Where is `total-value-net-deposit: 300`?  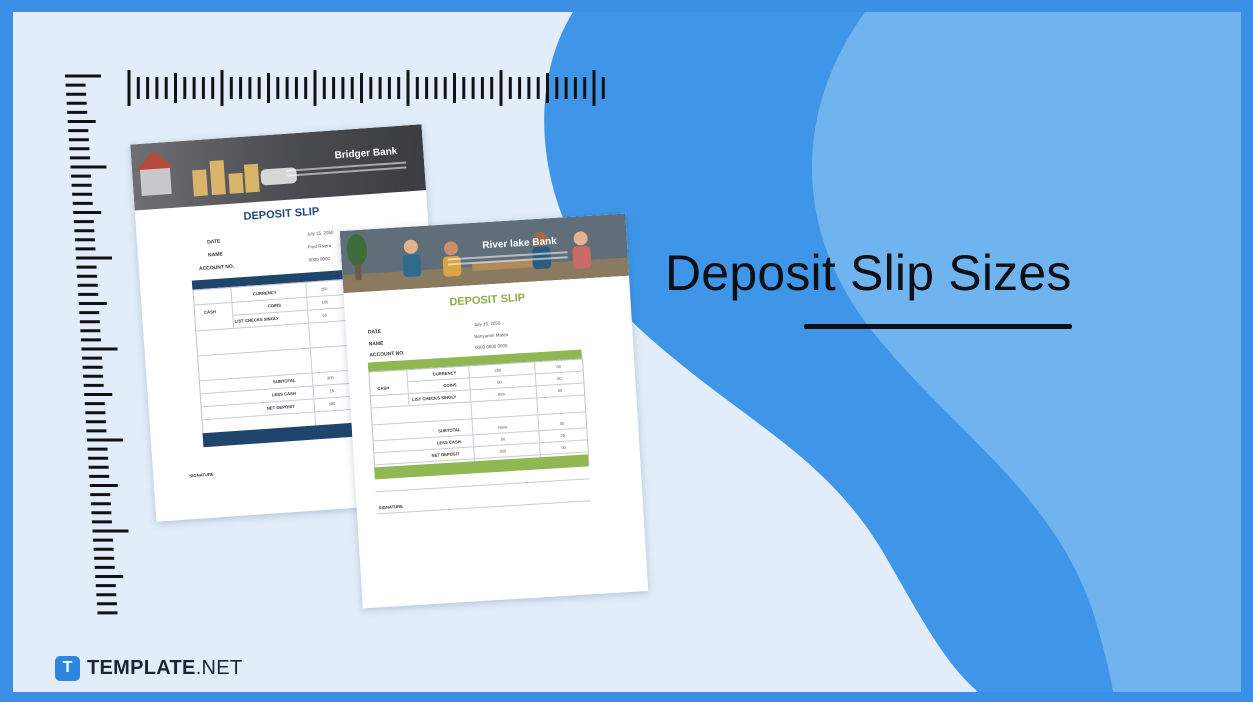
total-value-net-deposit: 300 is located at coordinates (503, 451).